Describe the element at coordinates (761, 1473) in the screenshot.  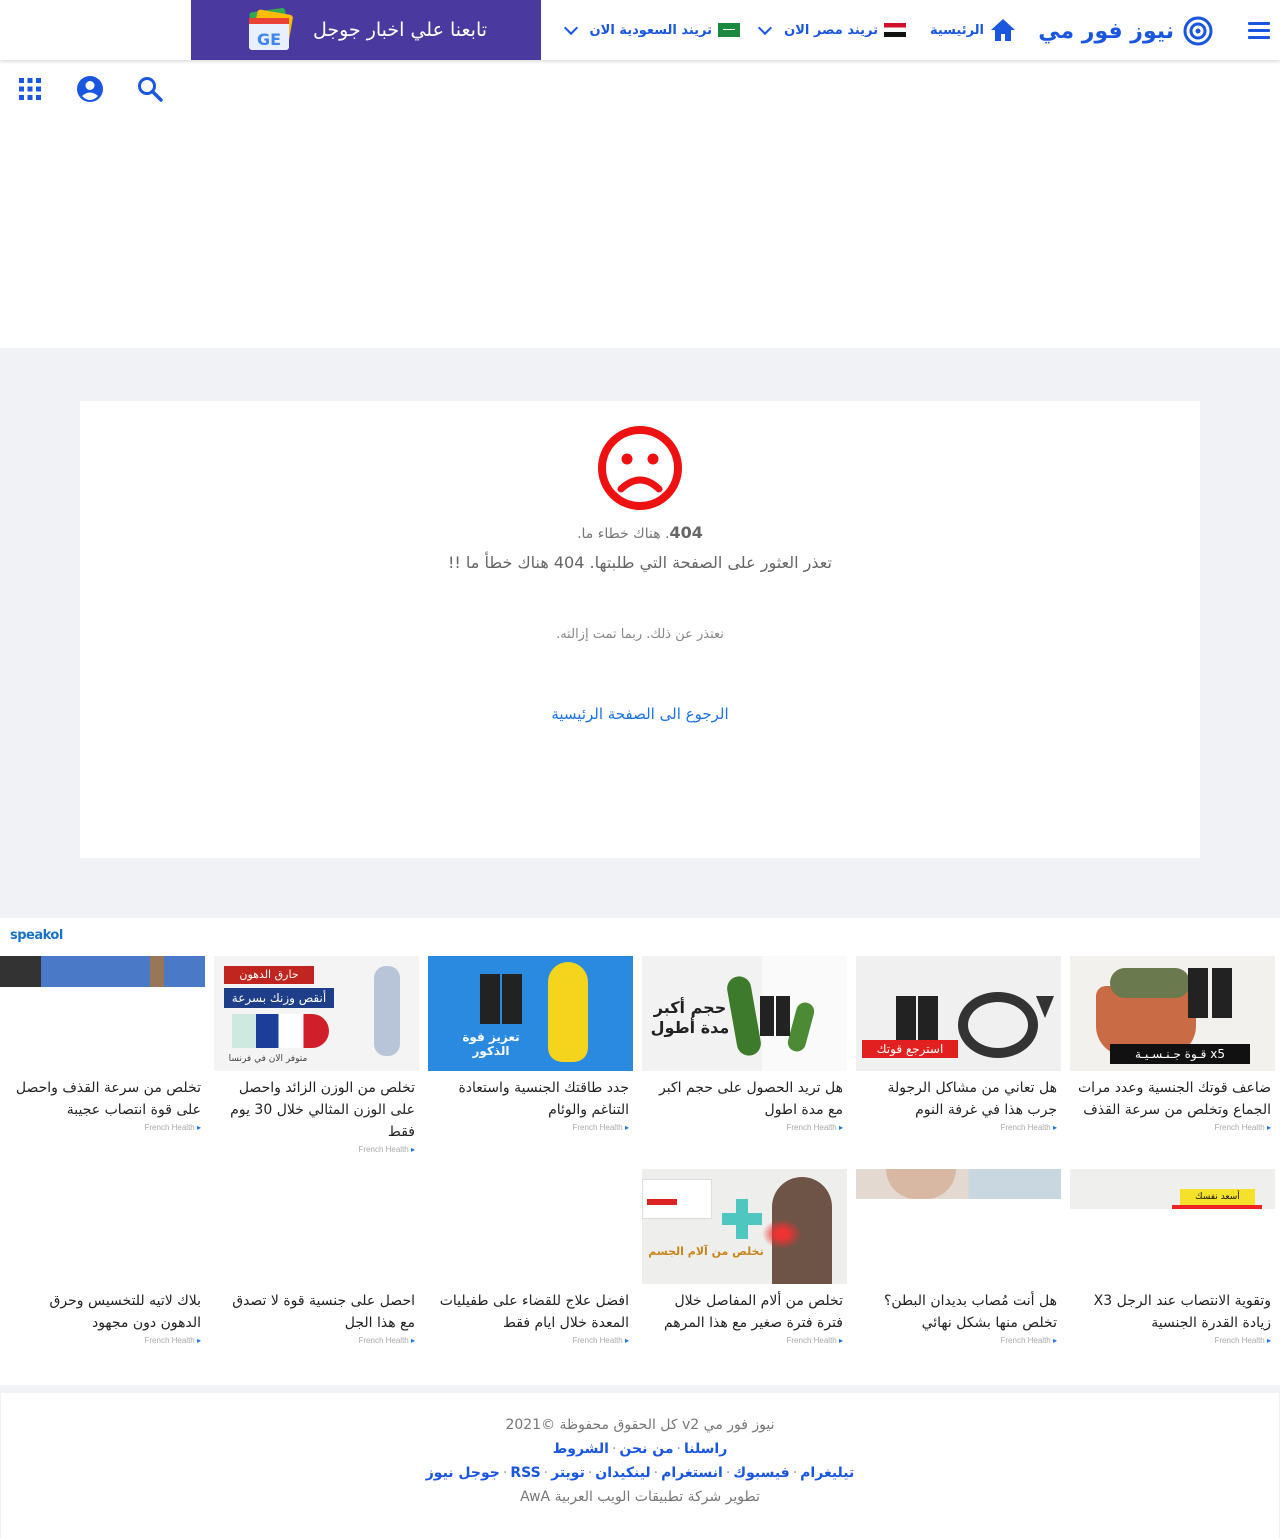
I see `footer-link-facebook: فيسبوك` at that location.